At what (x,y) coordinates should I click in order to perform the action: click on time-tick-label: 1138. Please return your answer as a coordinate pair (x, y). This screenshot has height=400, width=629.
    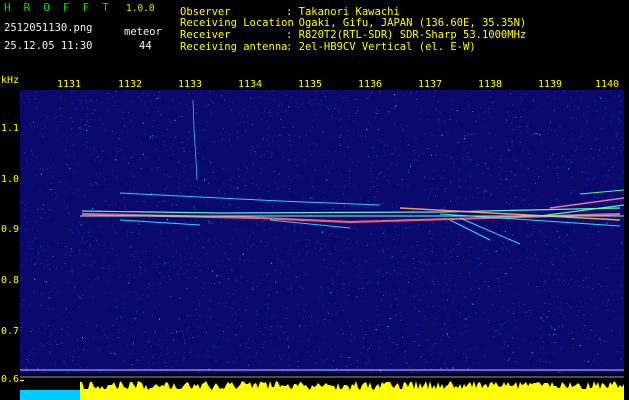
    Looking at the image, I should click on (490, 84).